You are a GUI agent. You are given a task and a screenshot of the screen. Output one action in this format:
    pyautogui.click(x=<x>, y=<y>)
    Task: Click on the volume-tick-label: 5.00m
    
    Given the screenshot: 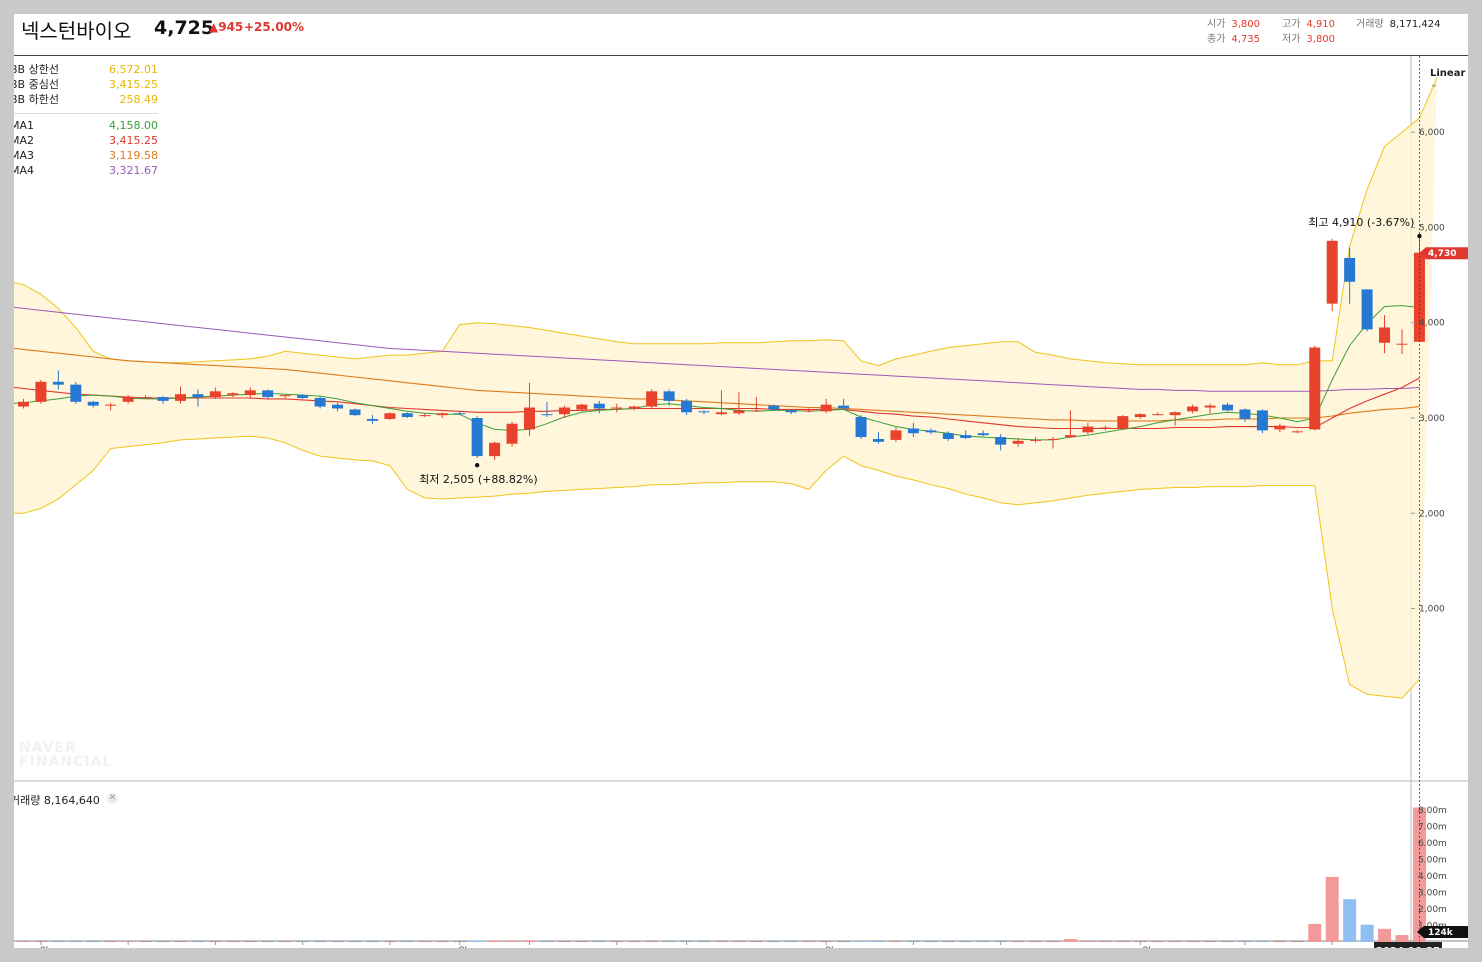 What is the action you would take?
    pyautogui.click(x=1432, y=861)
    